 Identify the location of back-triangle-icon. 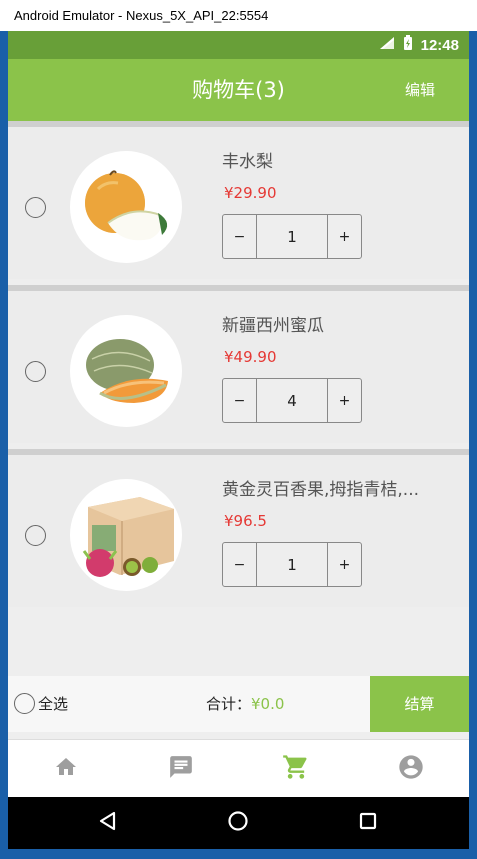
(108, 823).